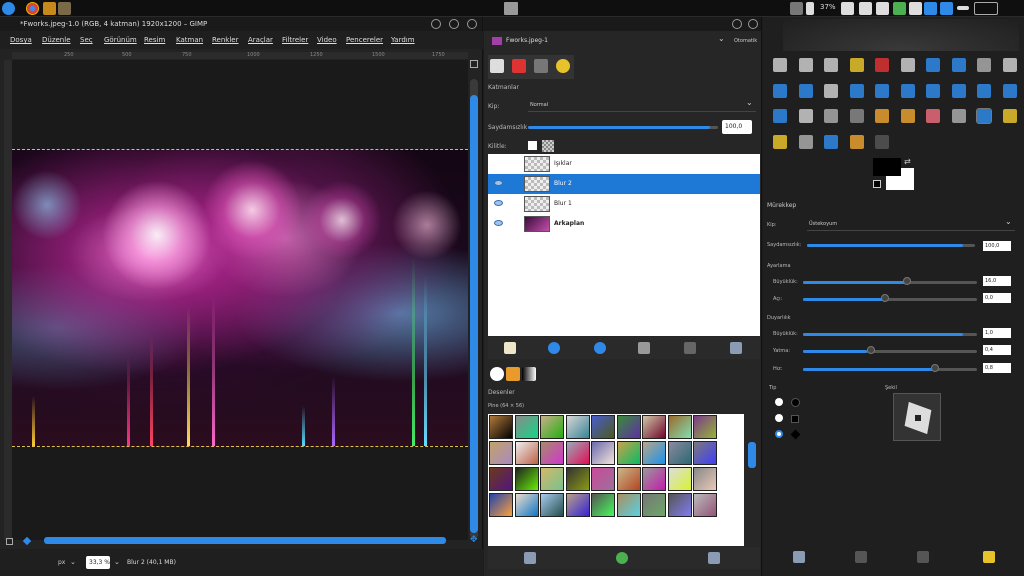 The width and height of the screenshot is (1024, 576). I want to click on delete-layer-icon, so click(736, 348).